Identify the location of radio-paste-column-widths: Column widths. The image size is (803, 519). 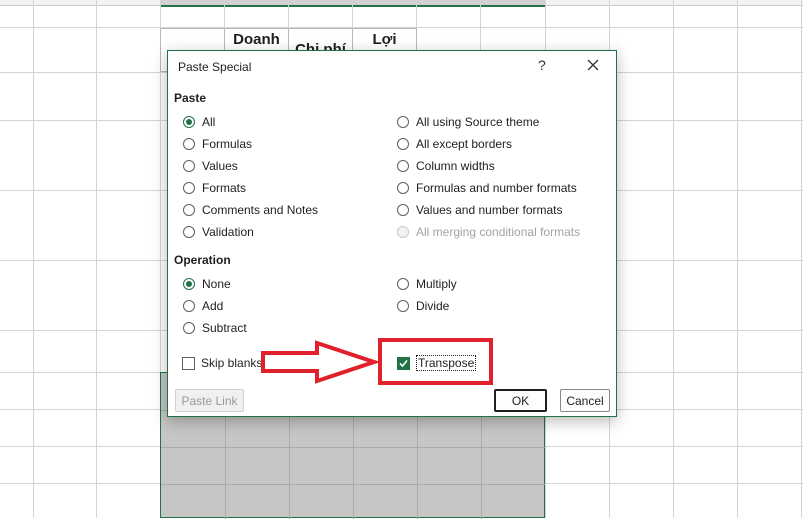
(446, 166).